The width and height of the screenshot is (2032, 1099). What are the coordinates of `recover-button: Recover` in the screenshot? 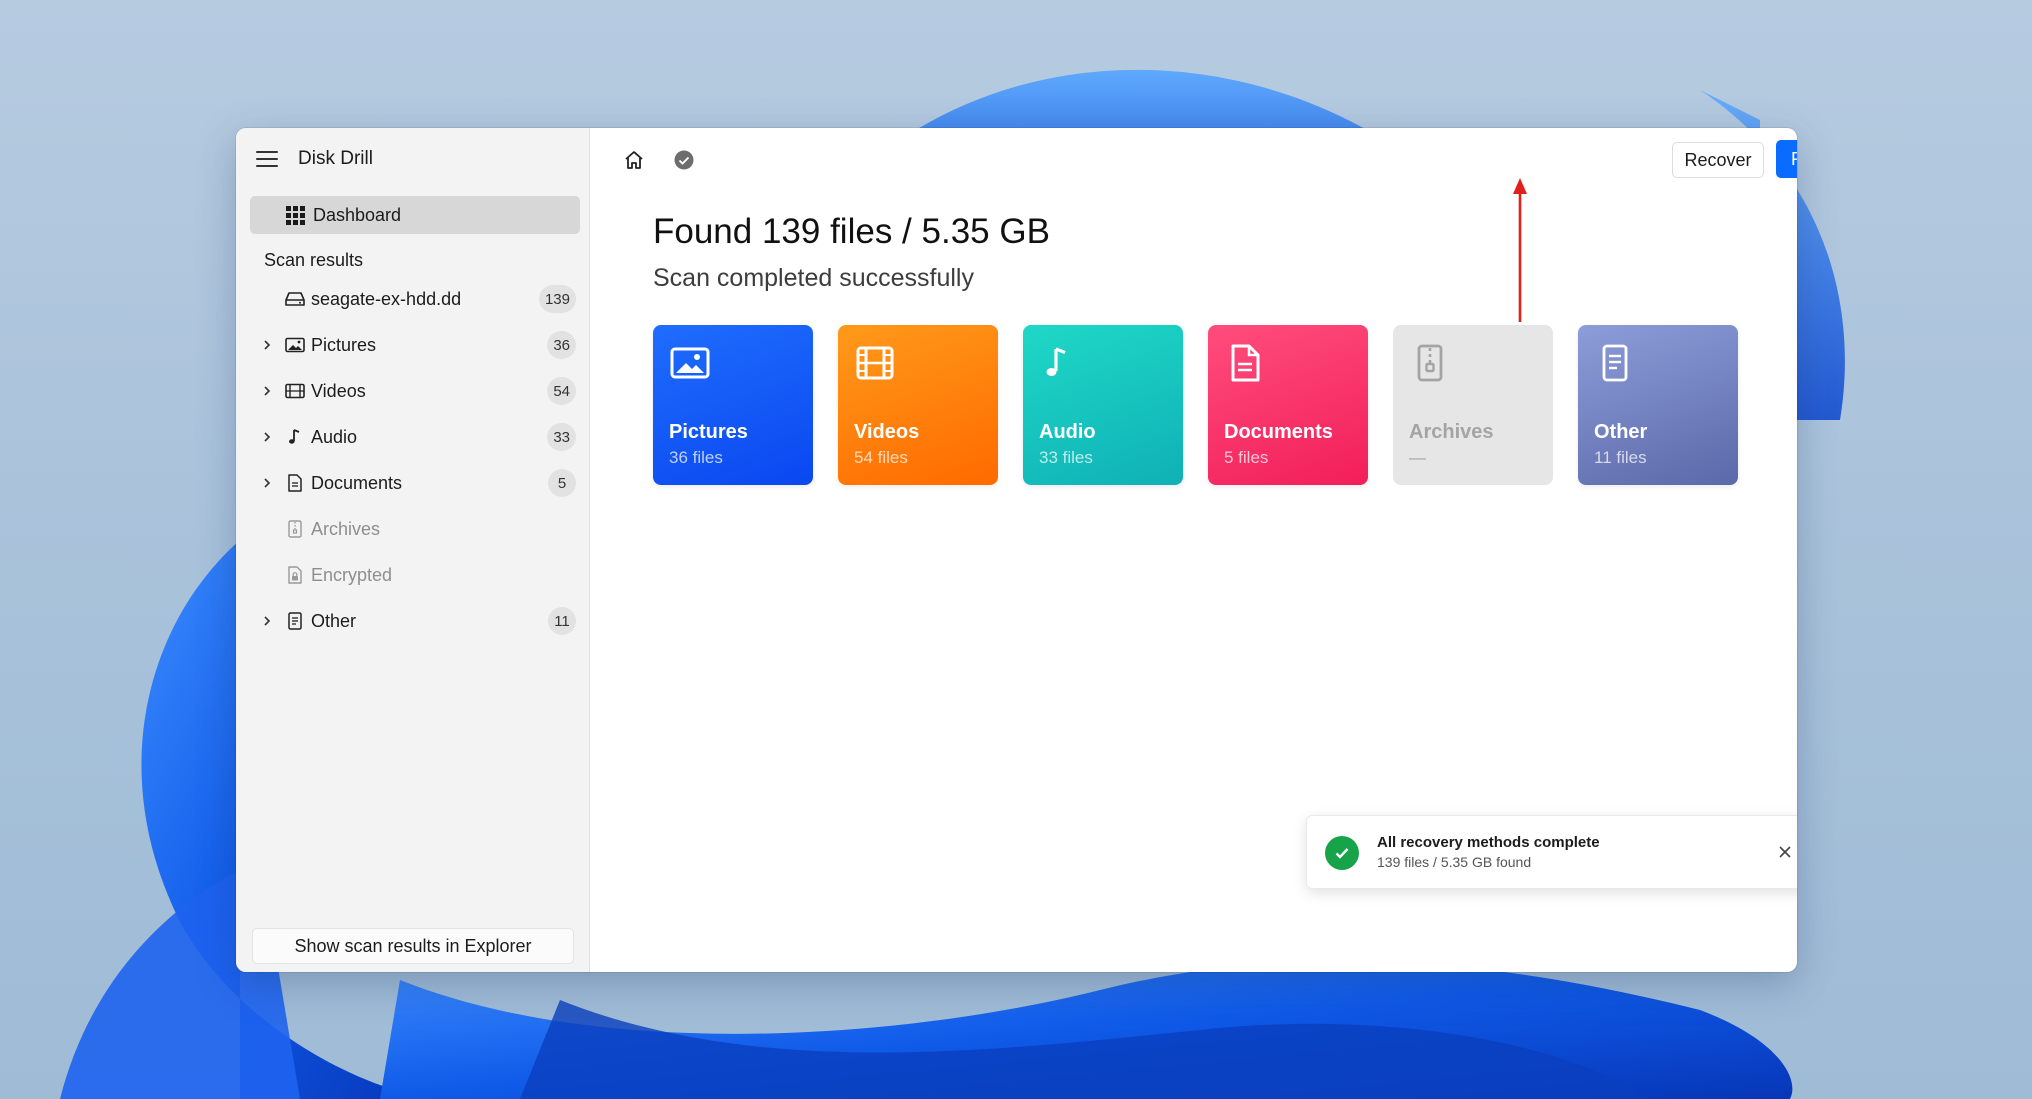 It's located at (1718, 160).